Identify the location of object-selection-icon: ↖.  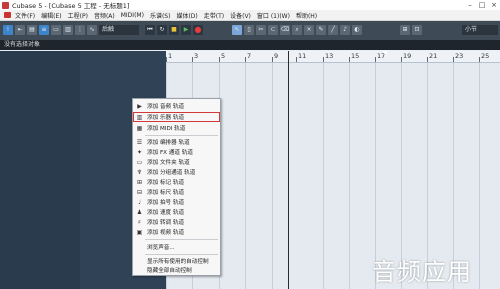
(237, 30).